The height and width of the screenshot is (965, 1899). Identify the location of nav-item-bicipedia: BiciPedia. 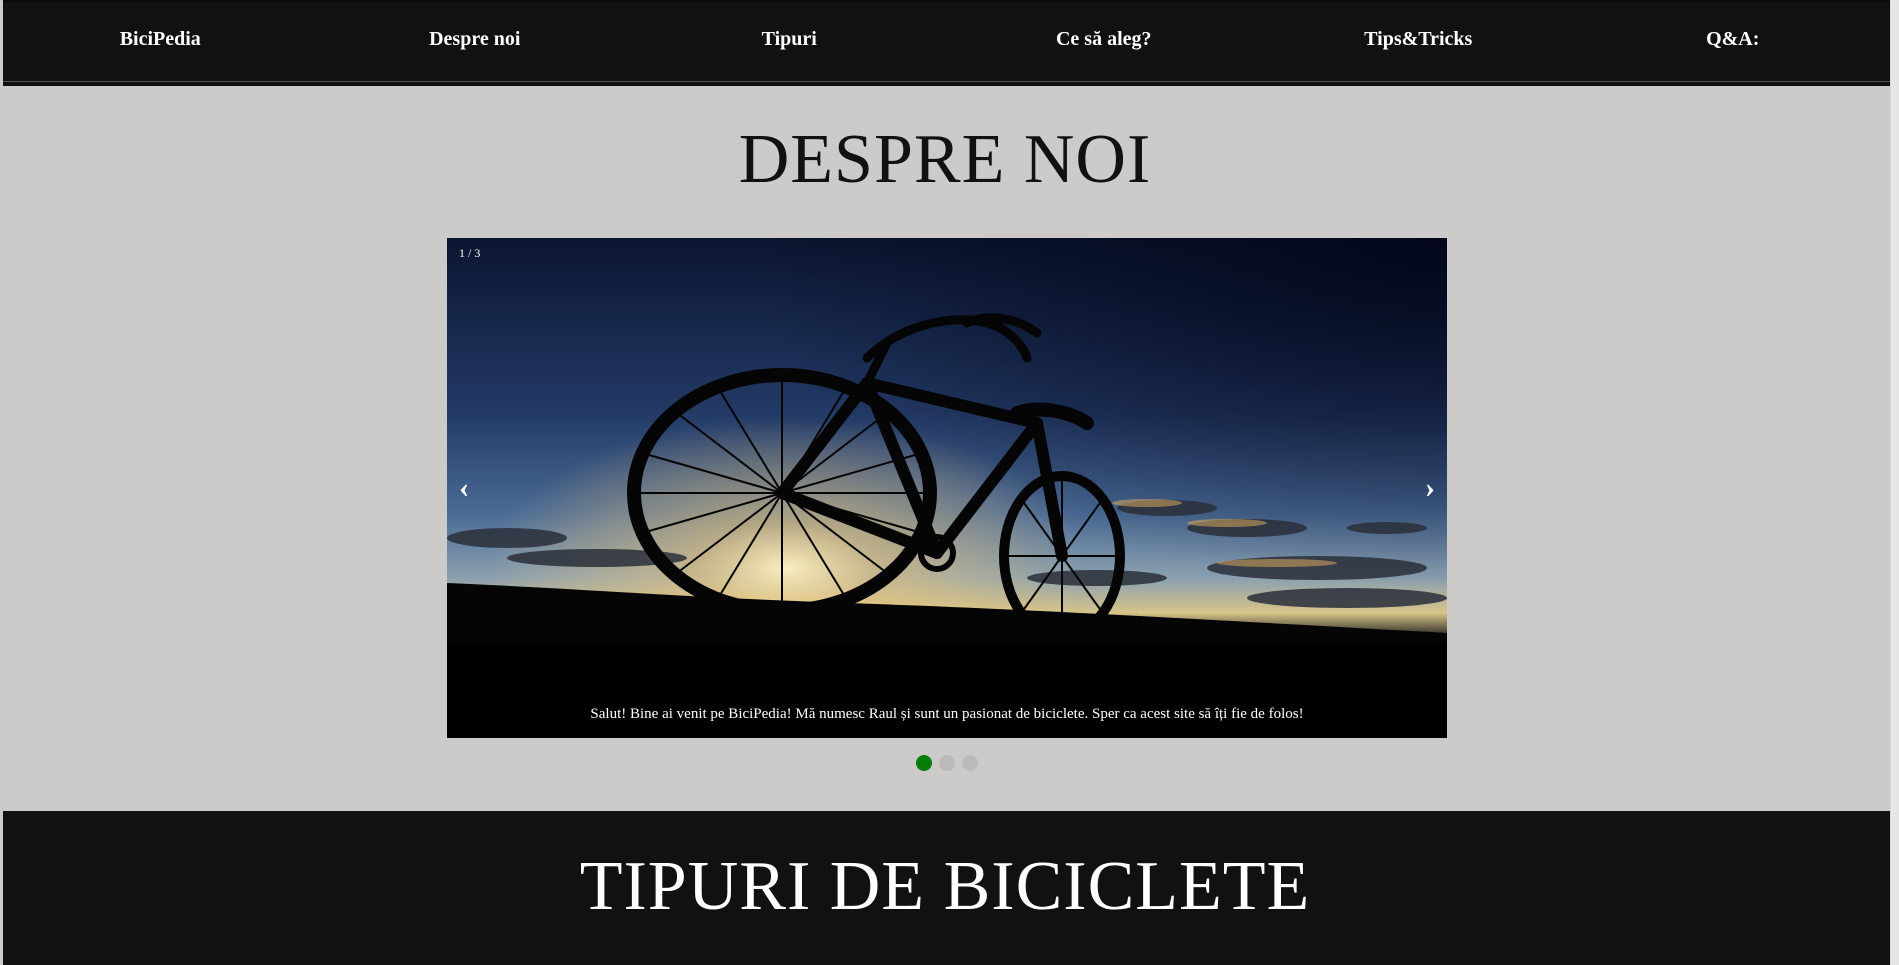
(160, 39).